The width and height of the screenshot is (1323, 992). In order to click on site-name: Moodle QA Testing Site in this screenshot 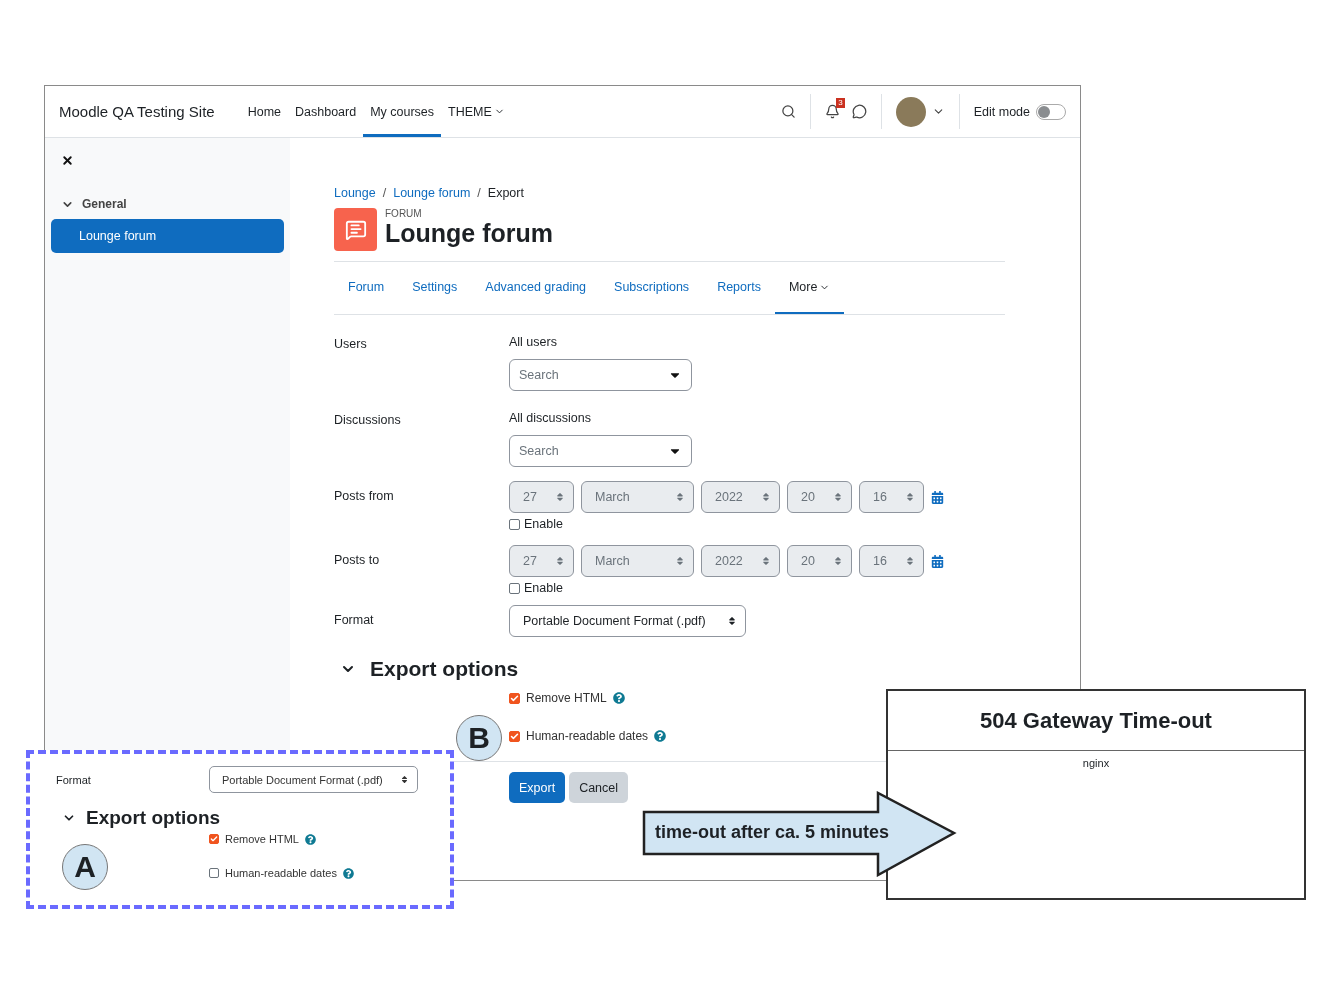, I will do `click(137, 111)`.